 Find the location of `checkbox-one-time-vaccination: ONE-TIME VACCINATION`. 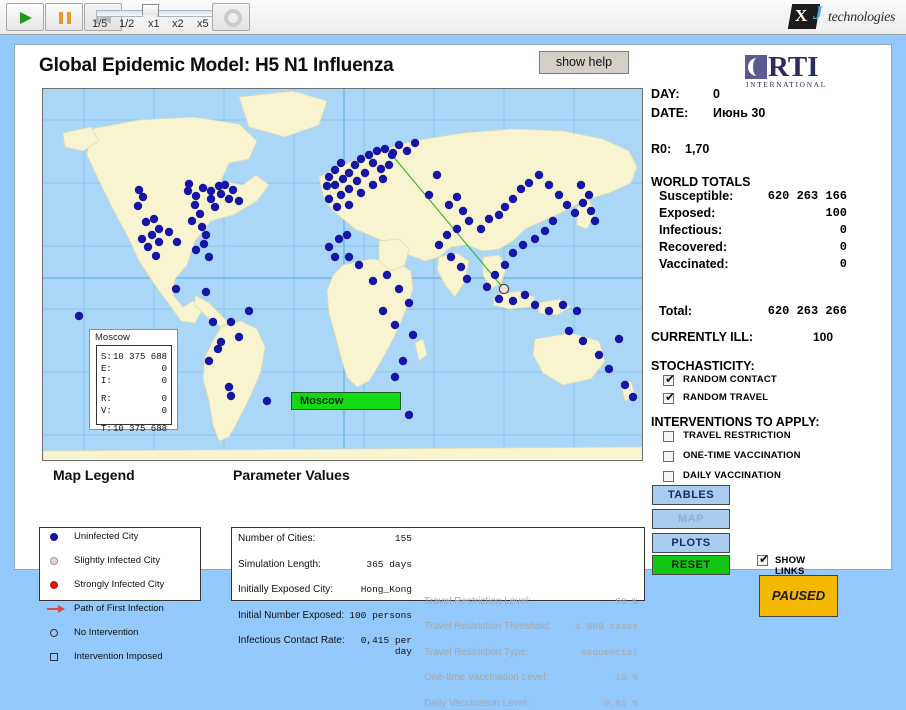

checkbox-one-time-vaccination: ONE-TIME VACCINATION is located at coordinates (772, 459).